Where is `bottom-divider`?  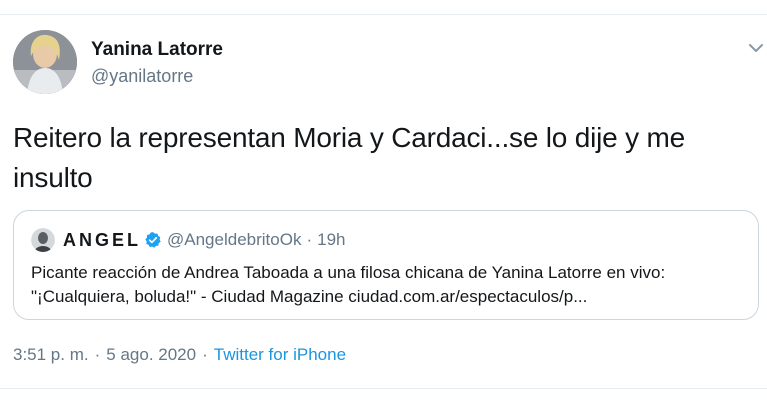
bottom-divider is located at coordinates (383, 388).